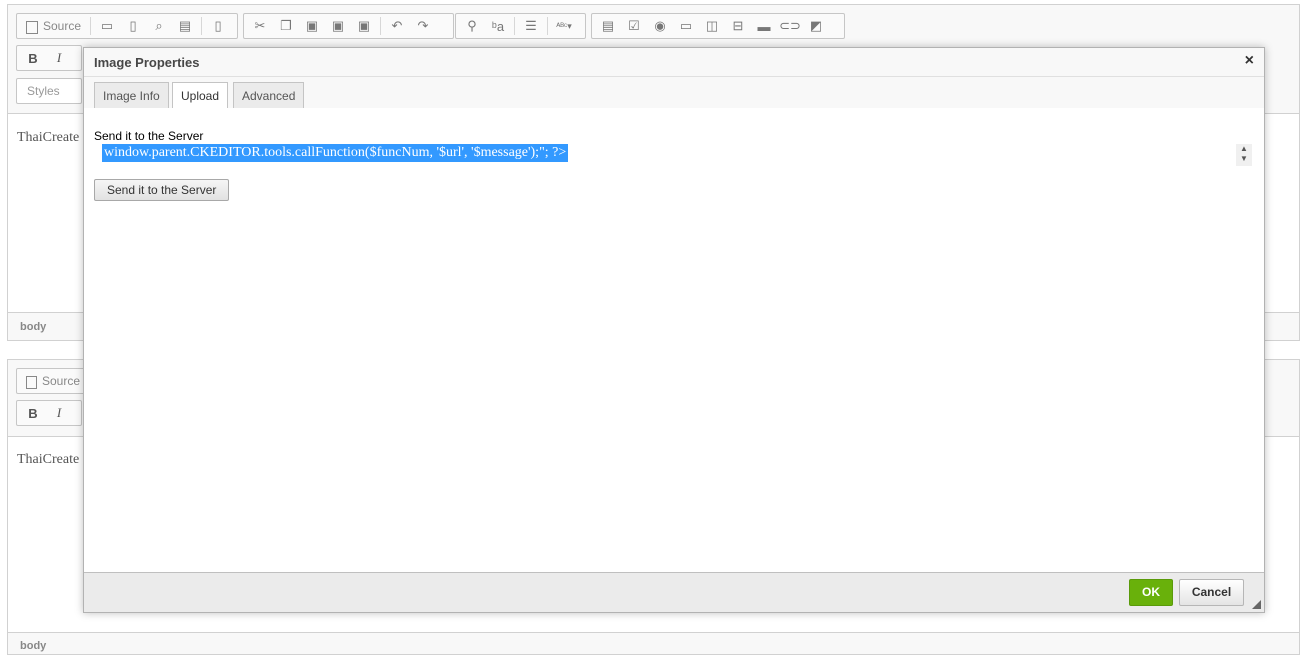  Describe the element at coordinates (149, 136) in the screenshot. I see `upload-field-label: Send it to the Server` at that location.